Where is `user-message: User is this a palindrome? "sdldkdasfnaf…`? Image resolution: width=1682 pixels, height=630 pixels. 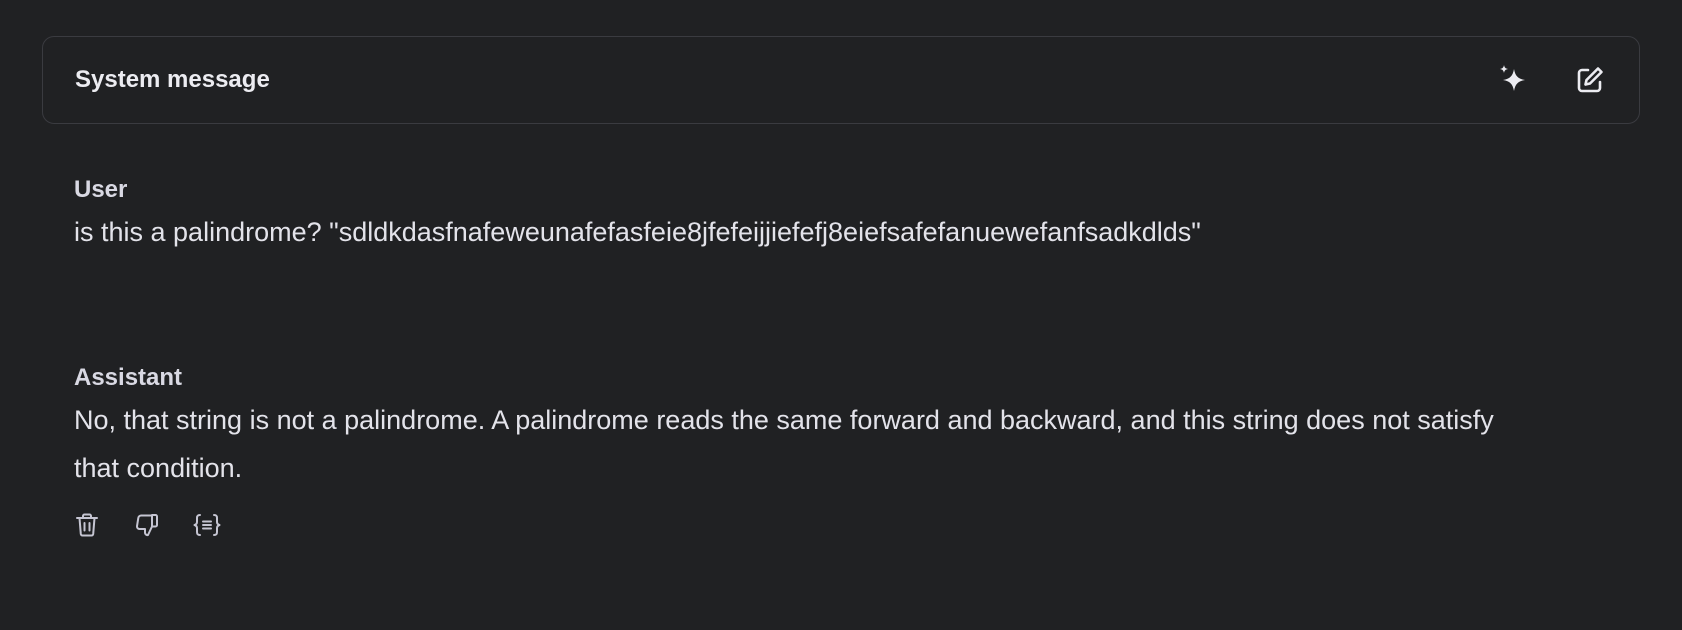 user-message: User is this a palindrome? "sdldkdasfnaf… is located at coordinates (824, 215).